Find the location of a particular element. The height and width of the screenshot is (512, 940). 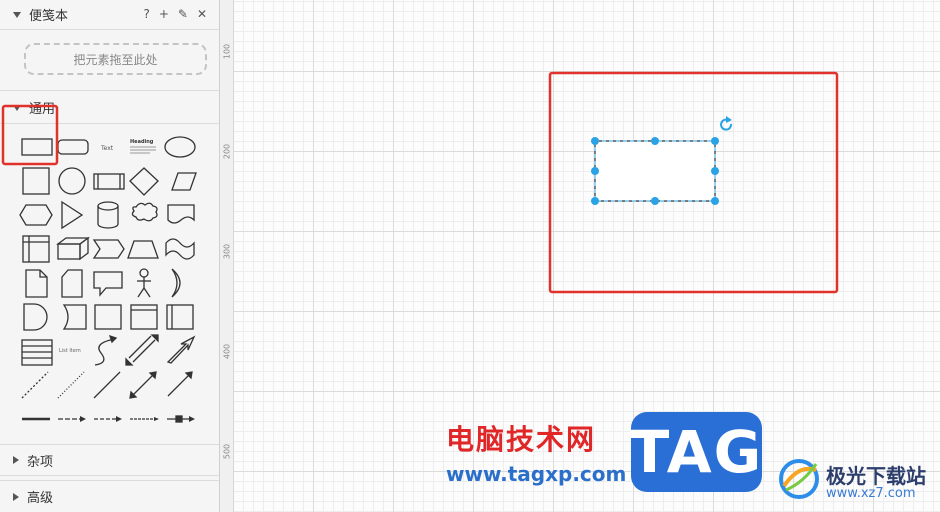

watermark-tag-logo: TAG is located at coordinates (696, 452).